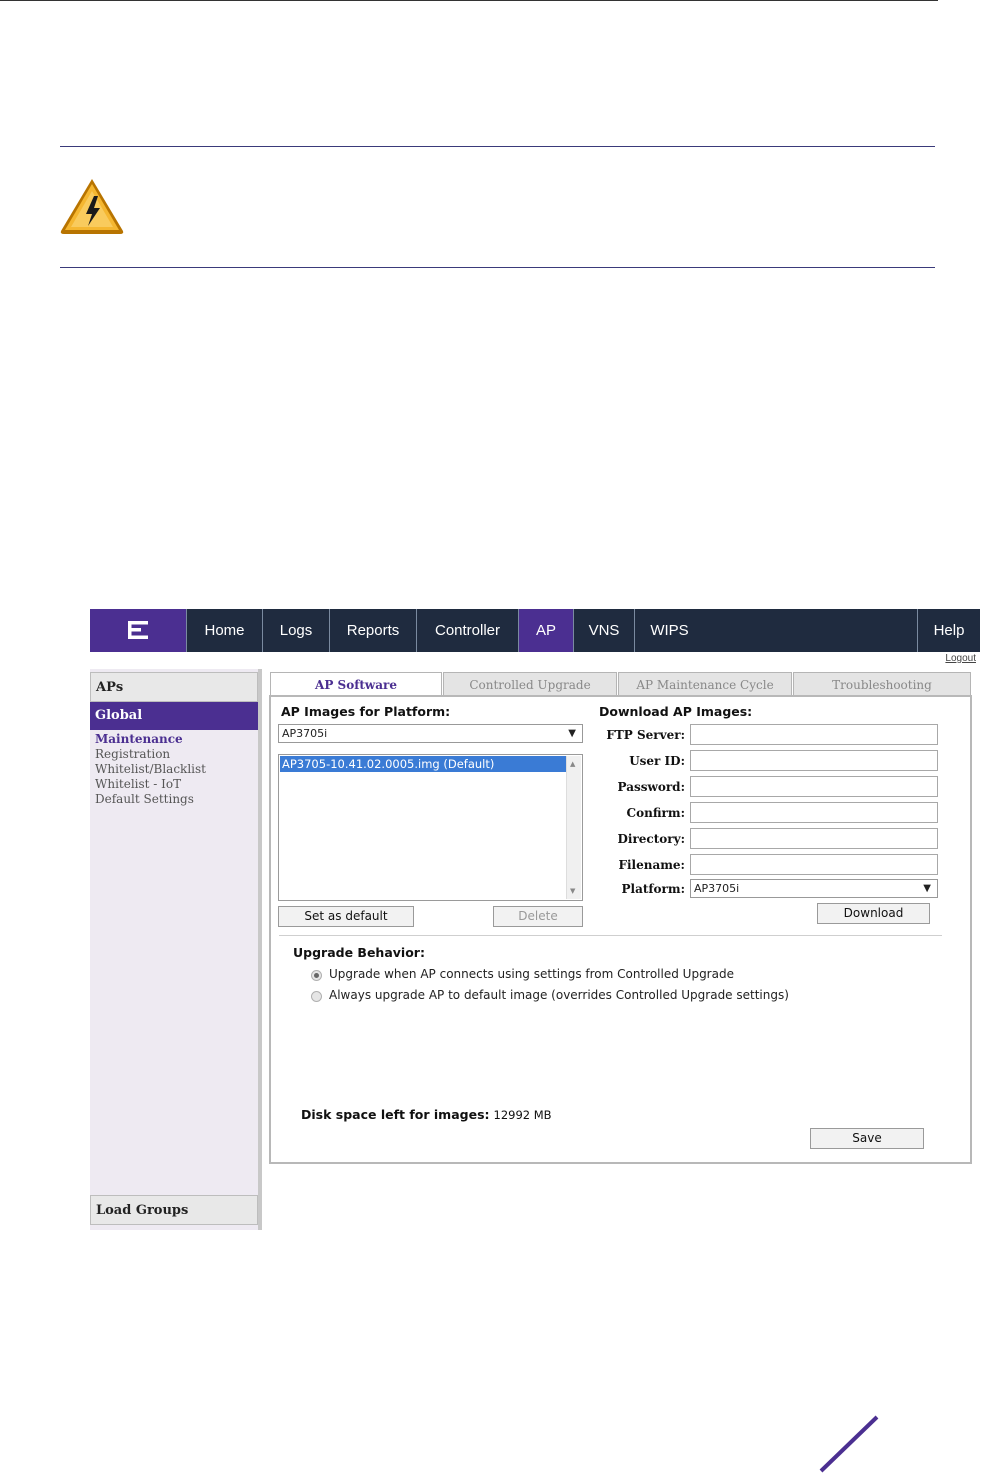  I want to click on directory-label: Directory:, so click(651, 839).